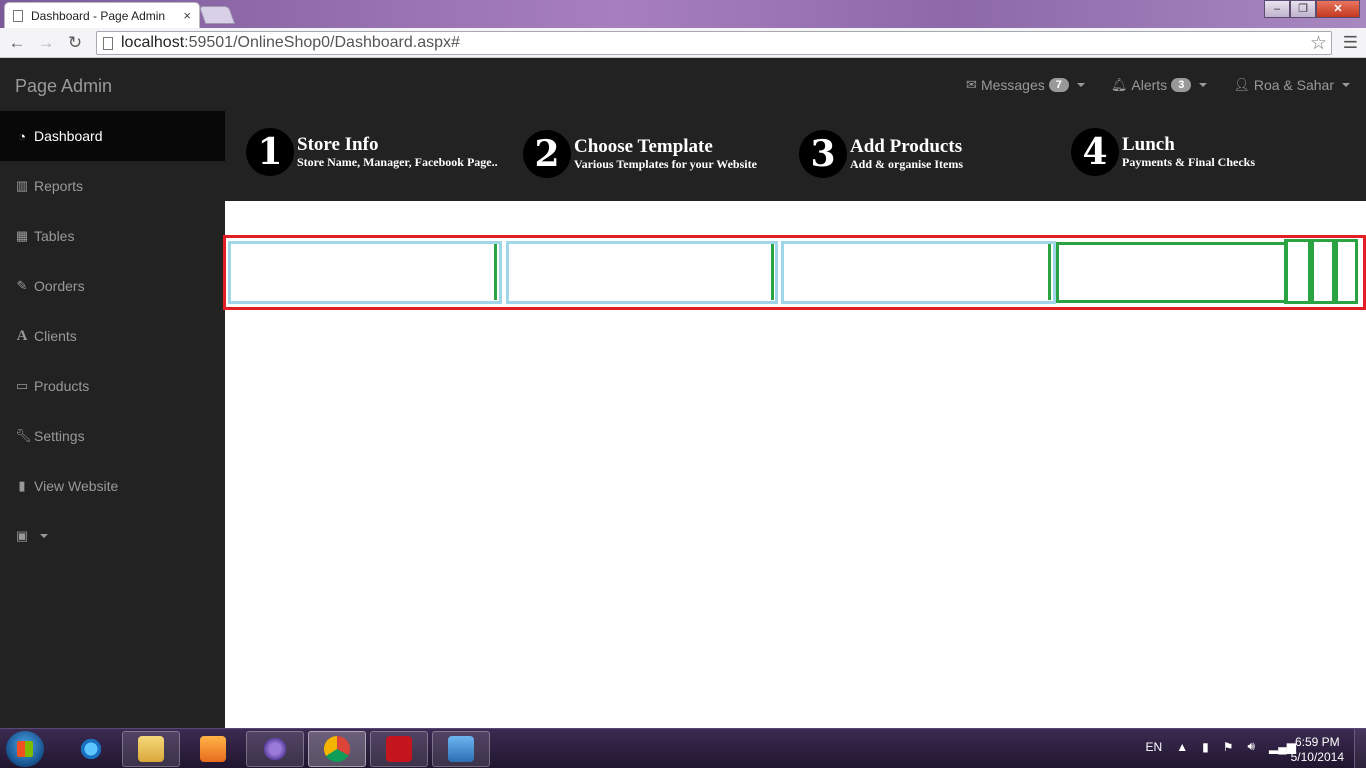 This screenshot has height=768, width=1366. Describe the element at coordinates (547, 154) in the screenshot. I see `step-number: 2` at that location.